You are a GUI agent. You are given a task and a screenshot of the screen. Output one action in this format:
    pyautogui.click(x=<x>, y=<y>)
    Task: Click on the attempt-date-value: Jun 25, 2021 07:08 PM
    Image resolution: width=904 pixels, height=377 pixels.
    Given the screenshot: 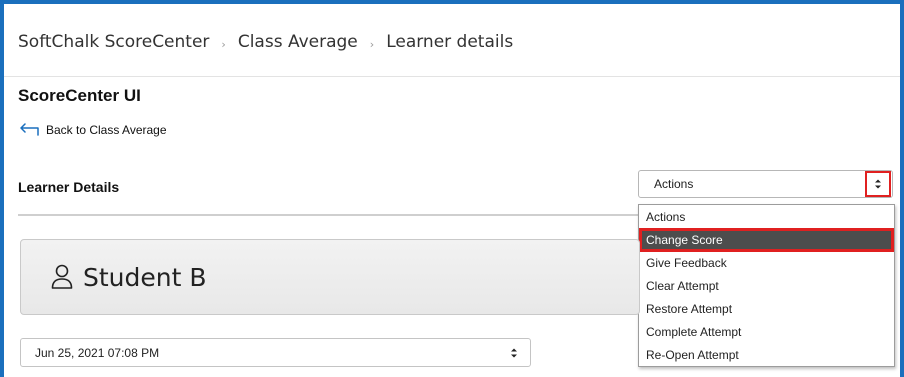 What is the action you would take?
    pyautogui.click(x=97, y=352)
    